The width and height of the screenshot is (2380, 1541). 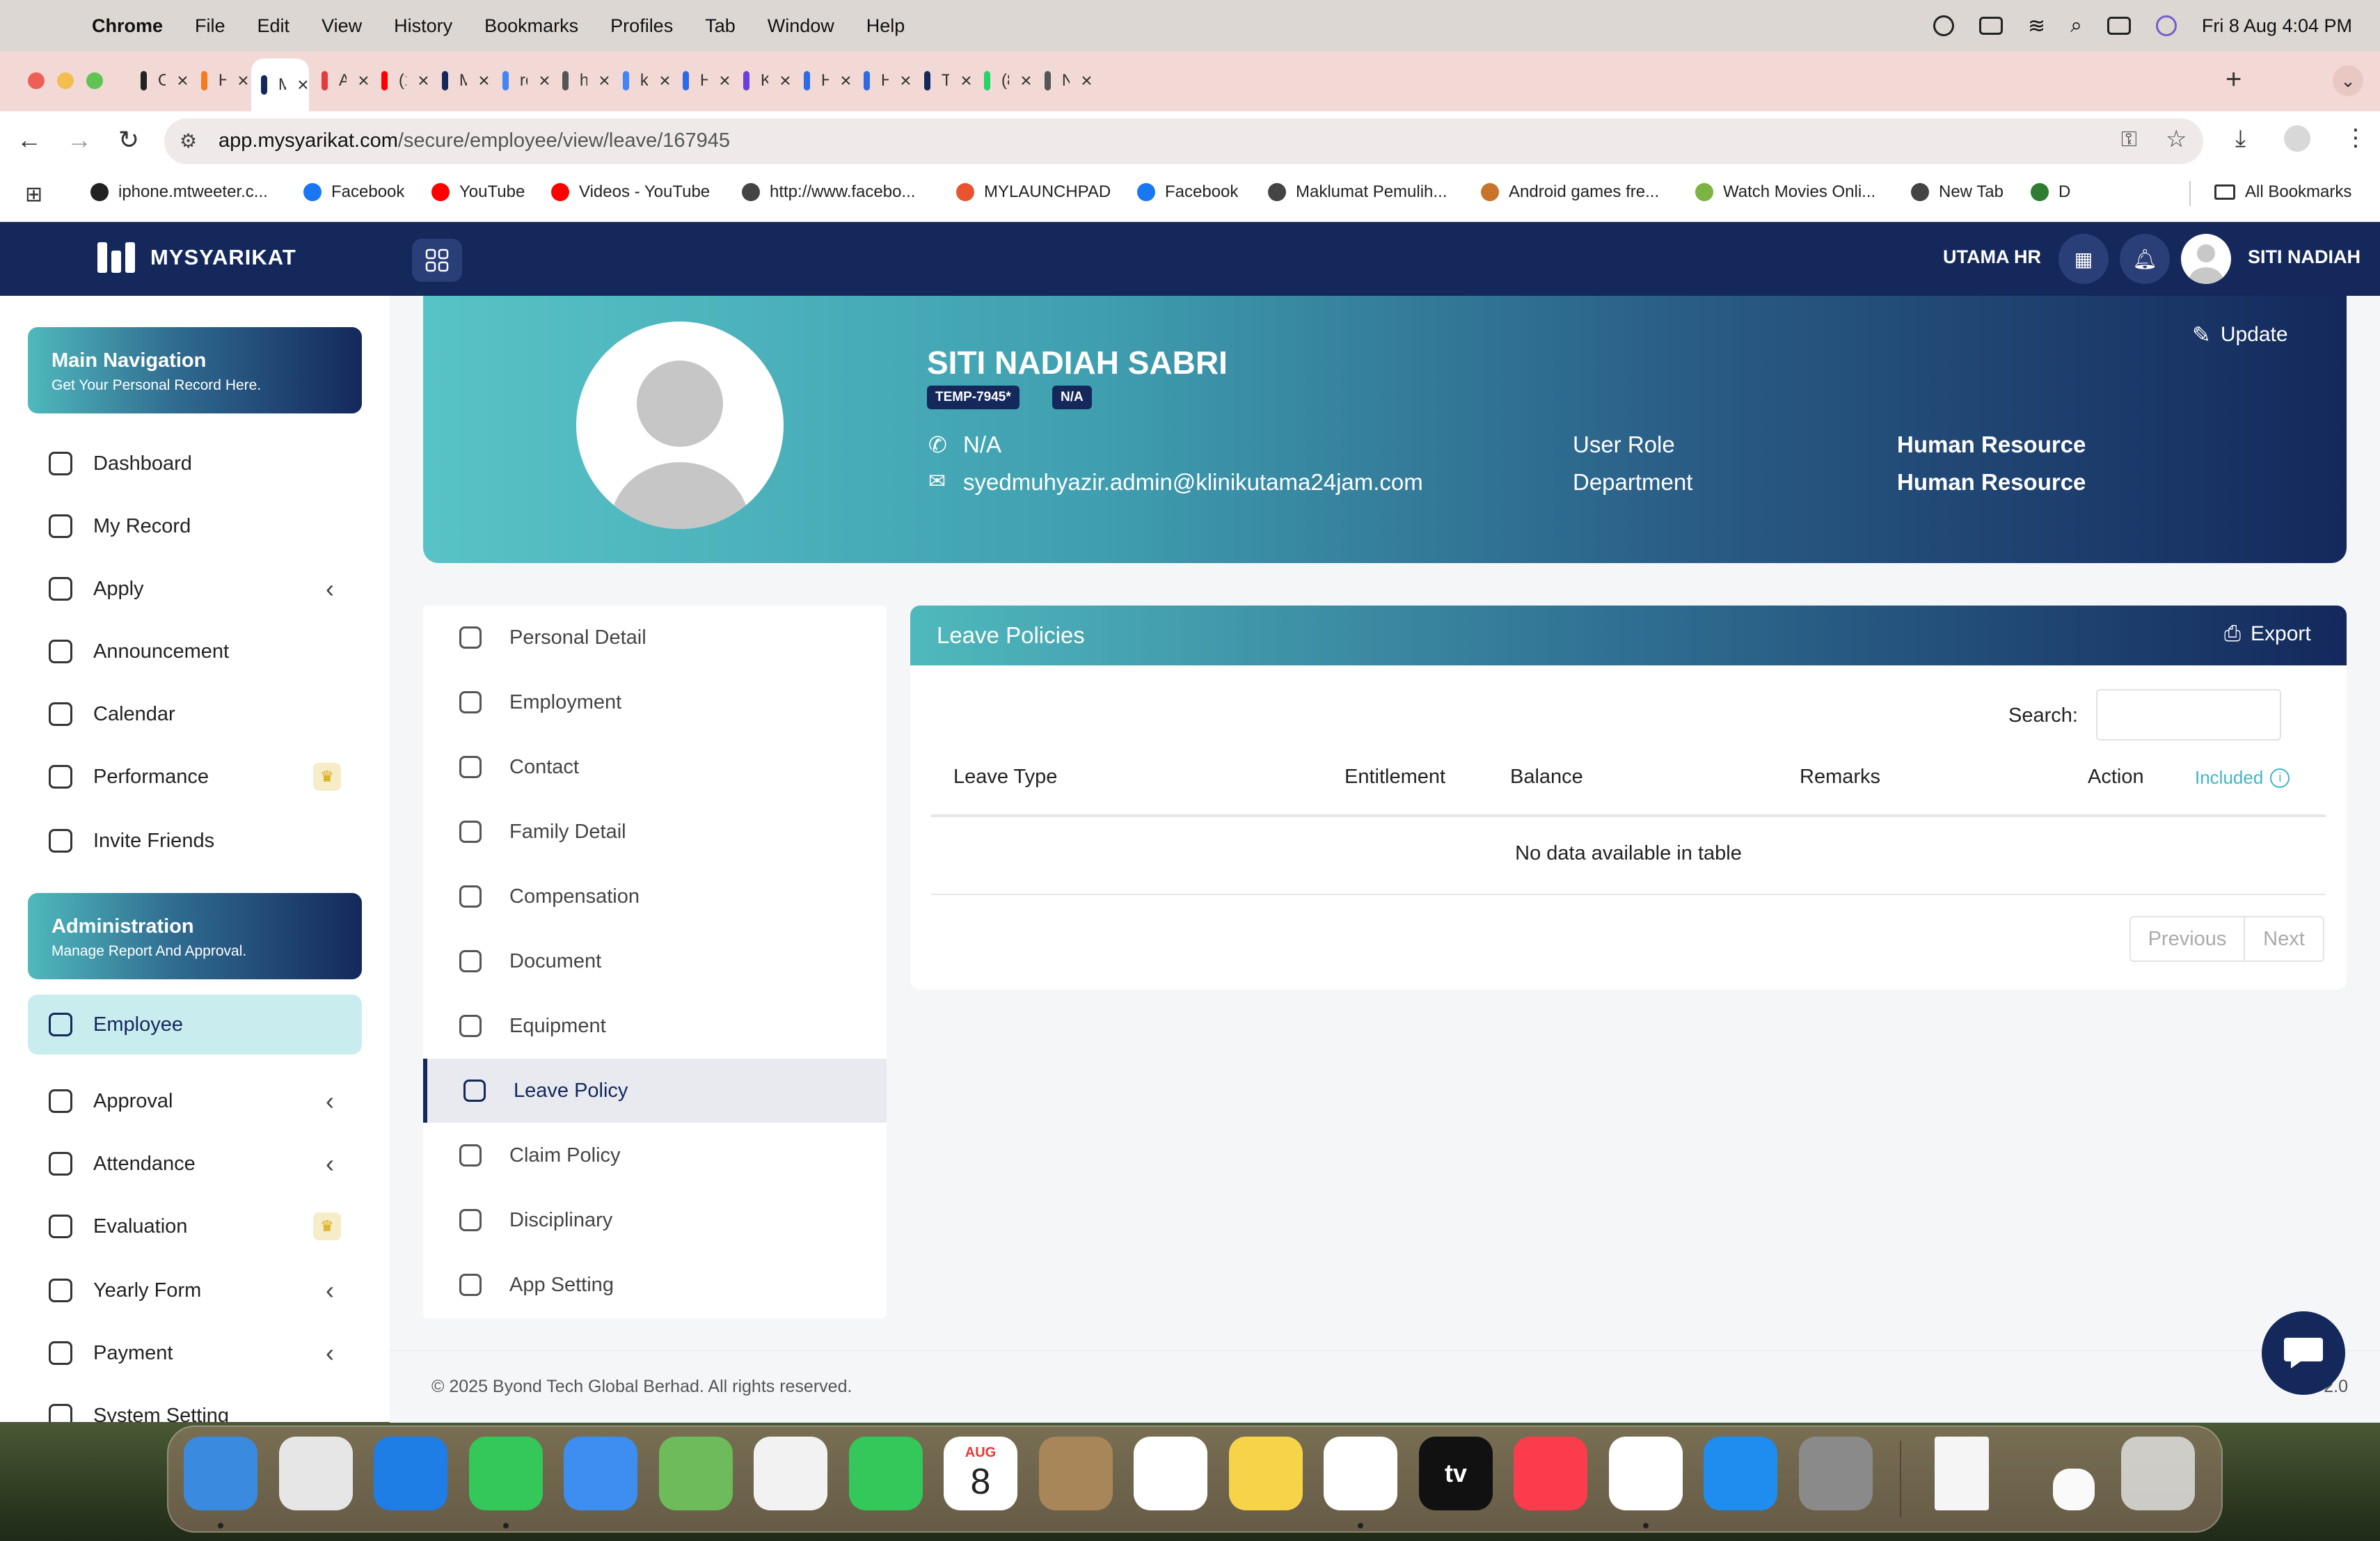 What do you see at coordinates (2188, 715) in the screenshot?
I see `search-input` at bounding box center [2188, 715].